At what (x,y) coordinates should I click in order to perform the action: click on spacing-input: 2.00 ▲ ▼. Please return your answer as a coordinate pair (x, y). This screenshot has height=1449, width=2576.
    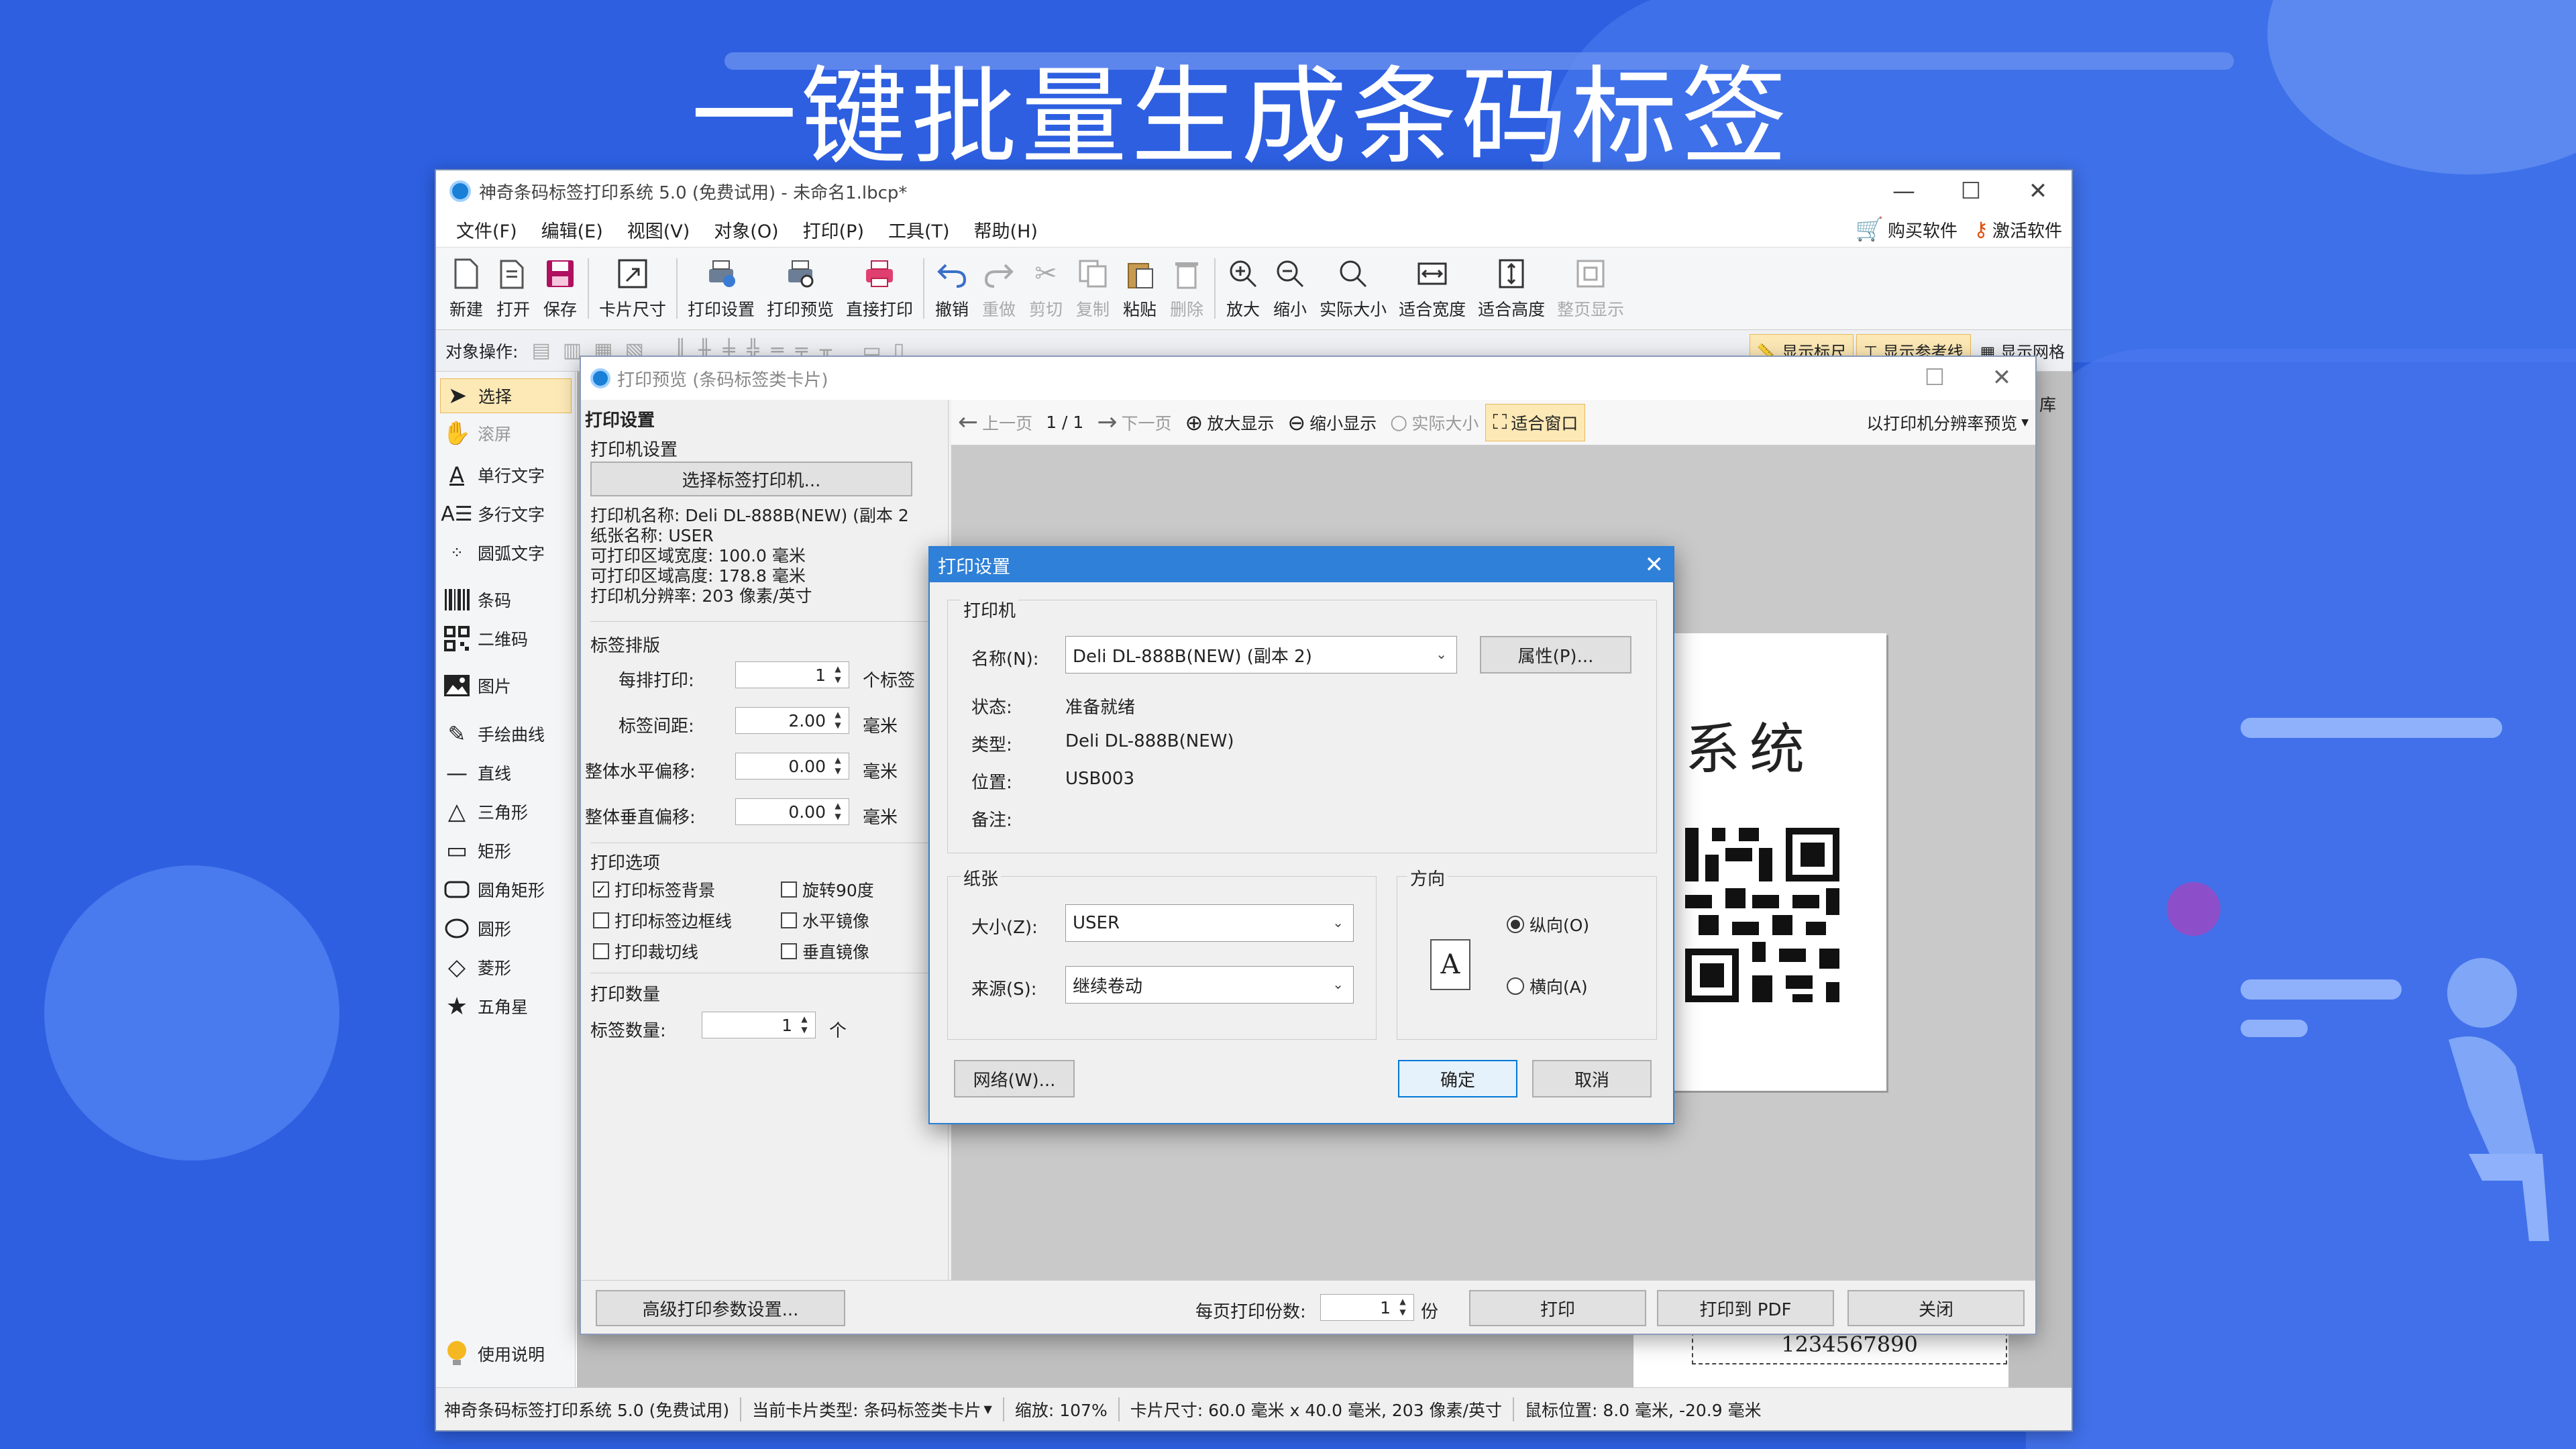
    Looking at the image, I should click on (792, 720).